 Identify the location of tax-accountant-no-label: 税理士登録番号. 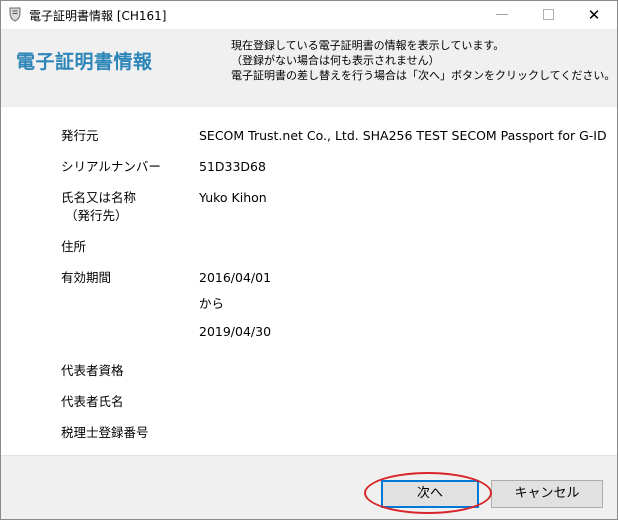
(105, 432).